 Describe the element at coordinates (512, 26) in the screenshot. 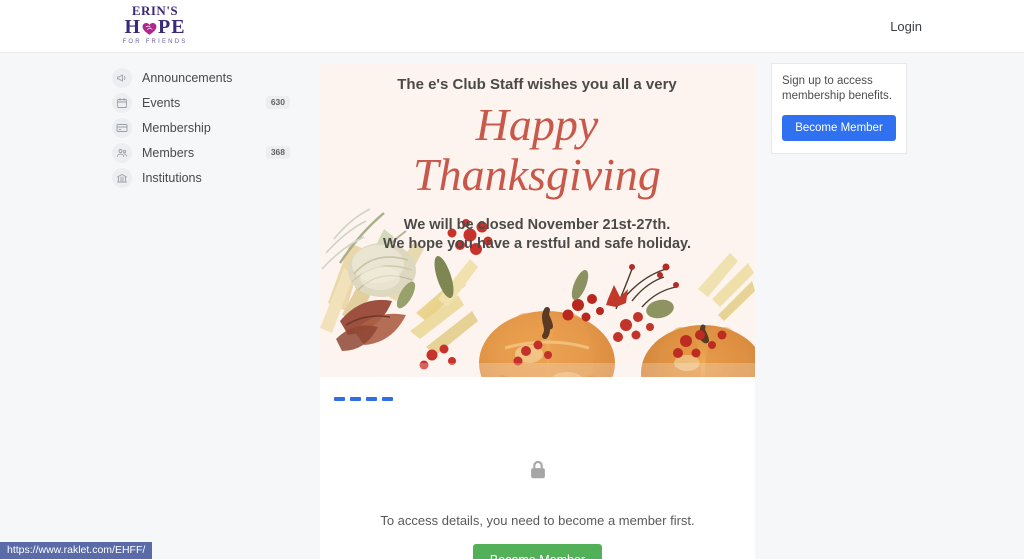

I see `site-header: ERIN'S H PE FOR FRIENDS Login` at that location.